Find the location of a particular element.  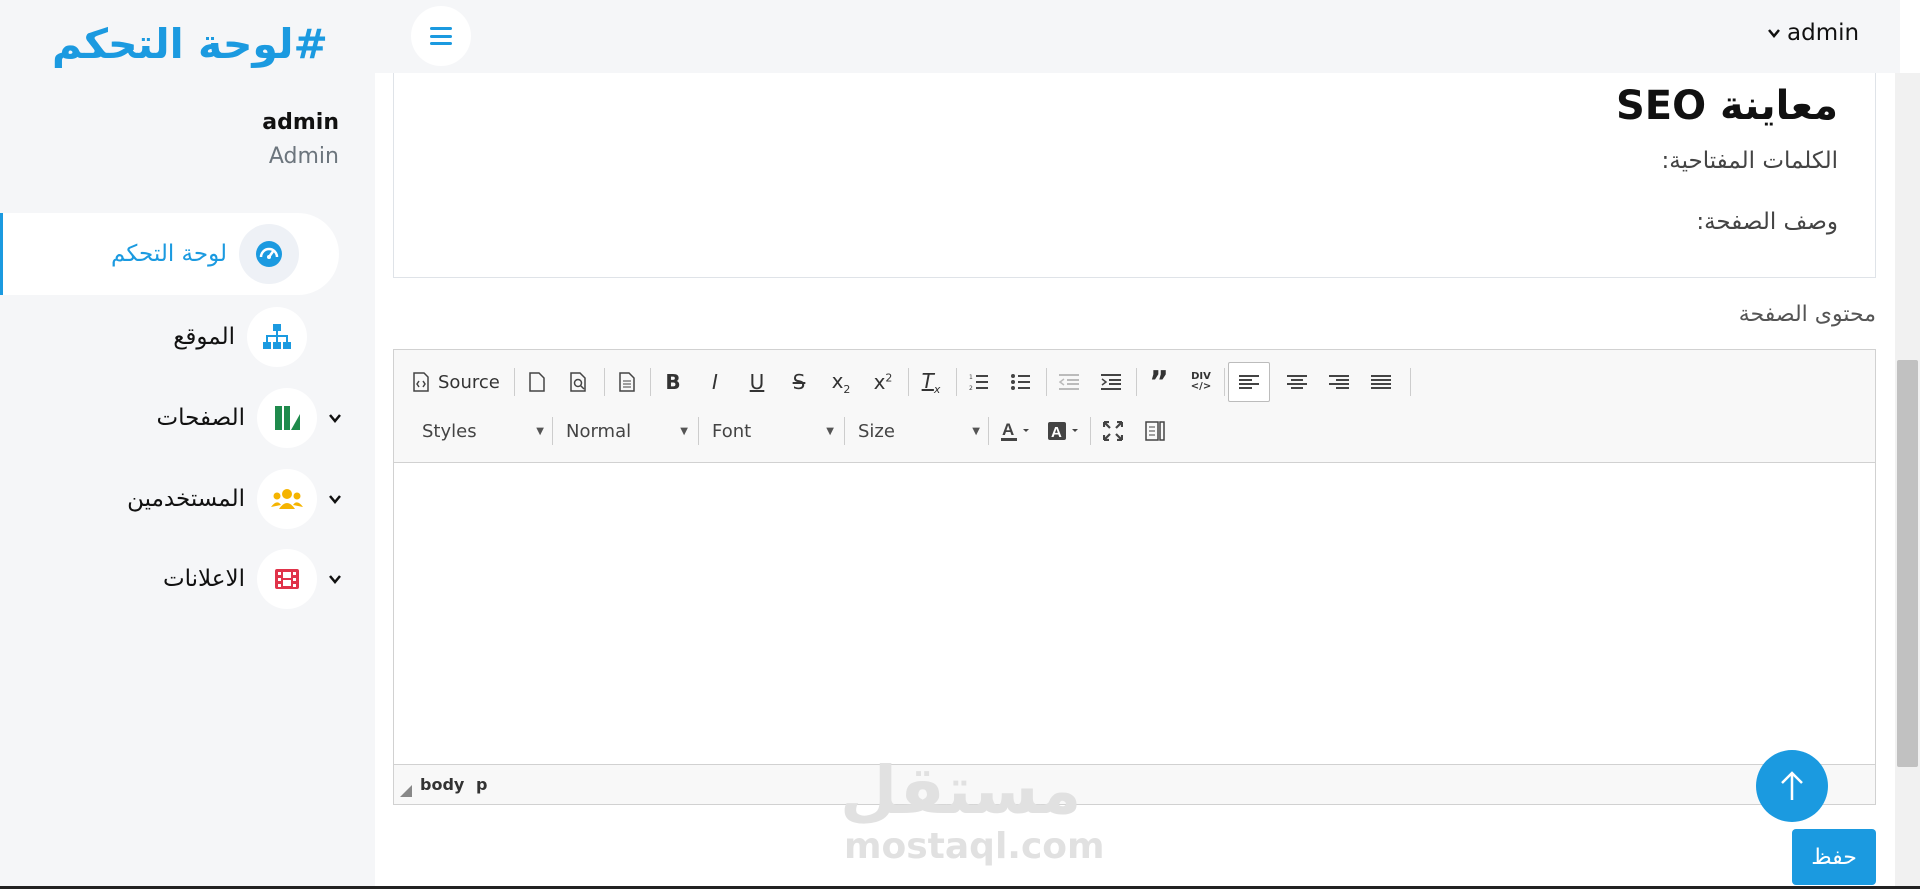

show-blocks-button is located at coordinates (1155, 431).